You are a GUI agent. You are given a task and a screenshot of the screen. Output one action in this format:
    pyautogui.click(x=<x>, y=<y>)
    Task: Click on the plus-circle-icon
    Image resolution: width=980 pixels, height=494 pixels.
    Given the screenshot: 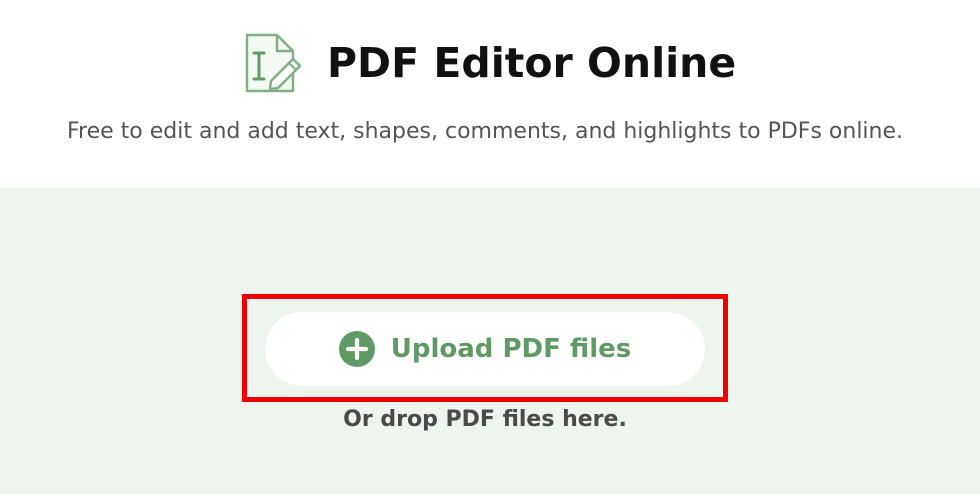 What is the action you would take?
    pyautogui.click(x=356, y=349)
    